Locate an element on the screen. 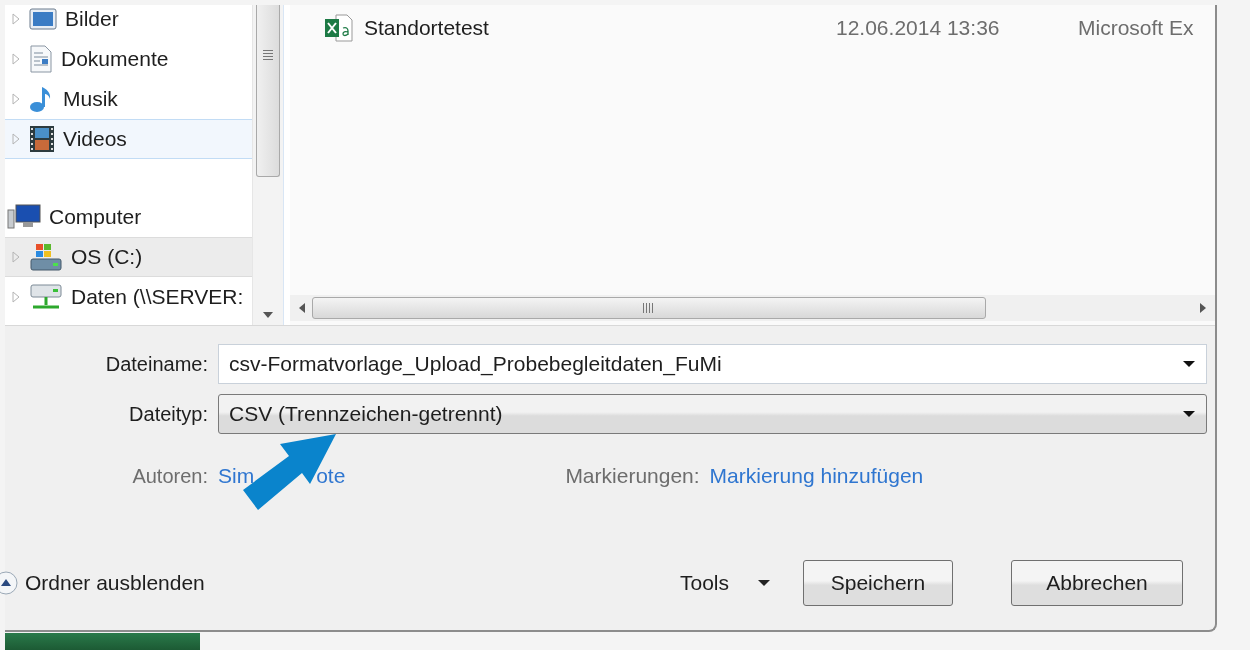  spreadsheet-file-icon is located at coordinates (339, 28).